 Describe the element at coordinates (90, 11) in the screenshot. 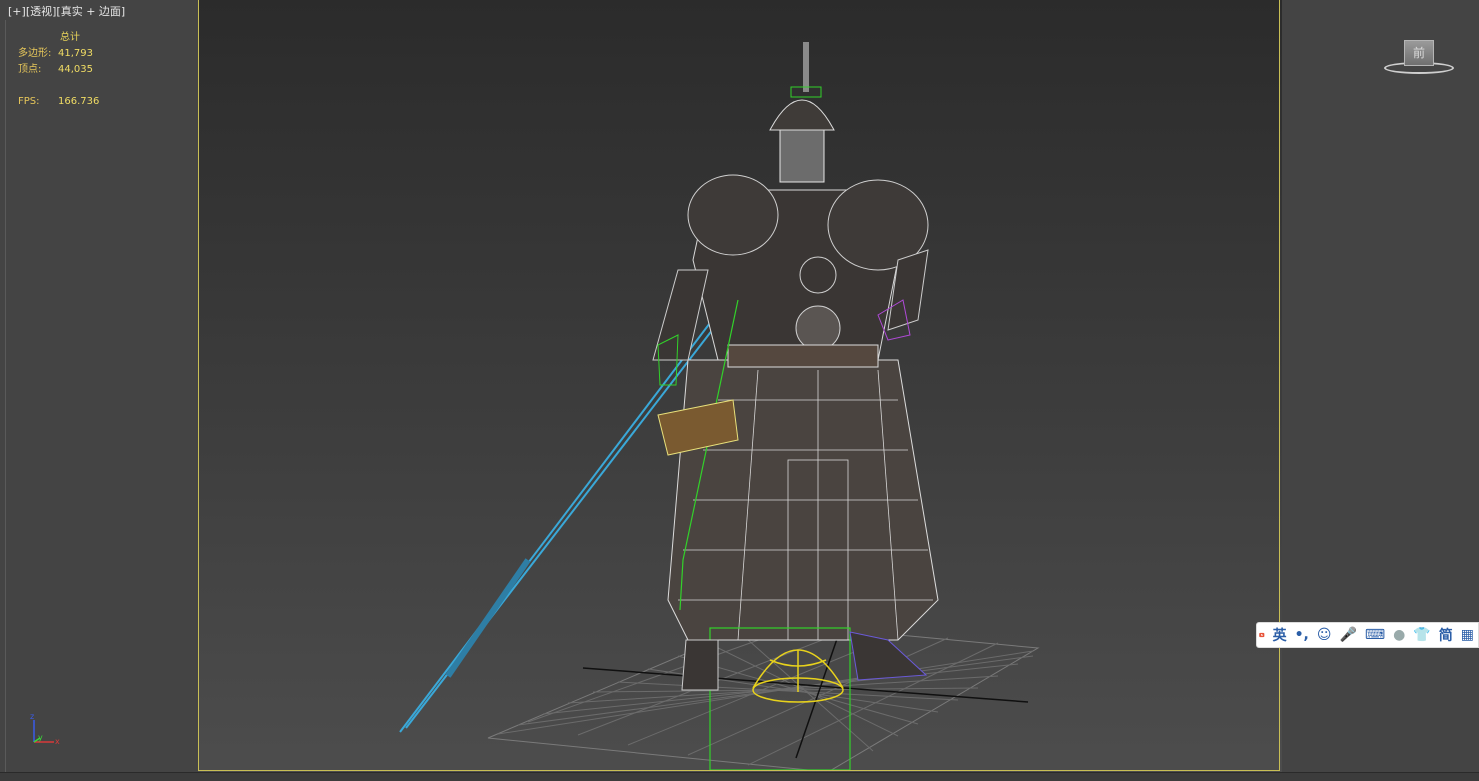

I see `viewport-shading-menu: [真实 + 边面]` at that location.